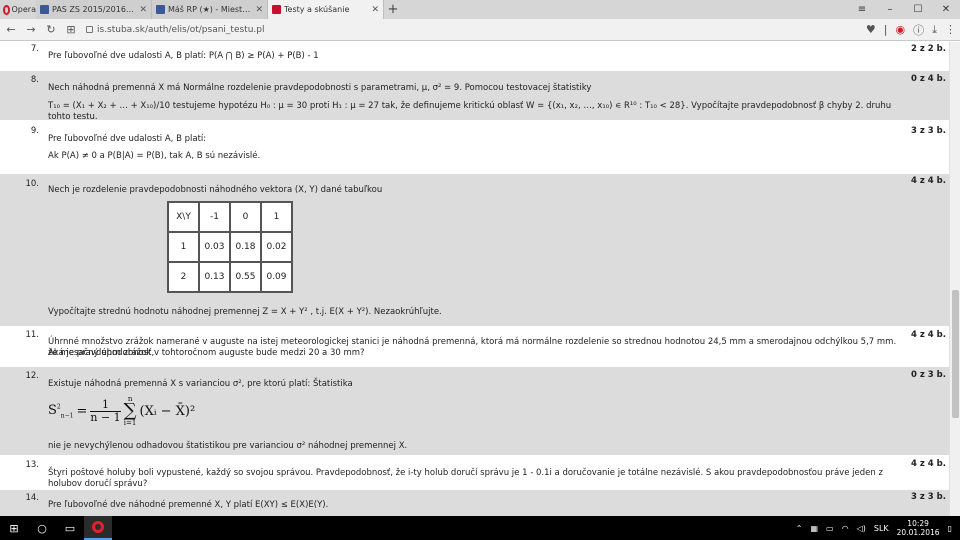  I want to click on question-score: 2 z 2 b., so click(928, 49).